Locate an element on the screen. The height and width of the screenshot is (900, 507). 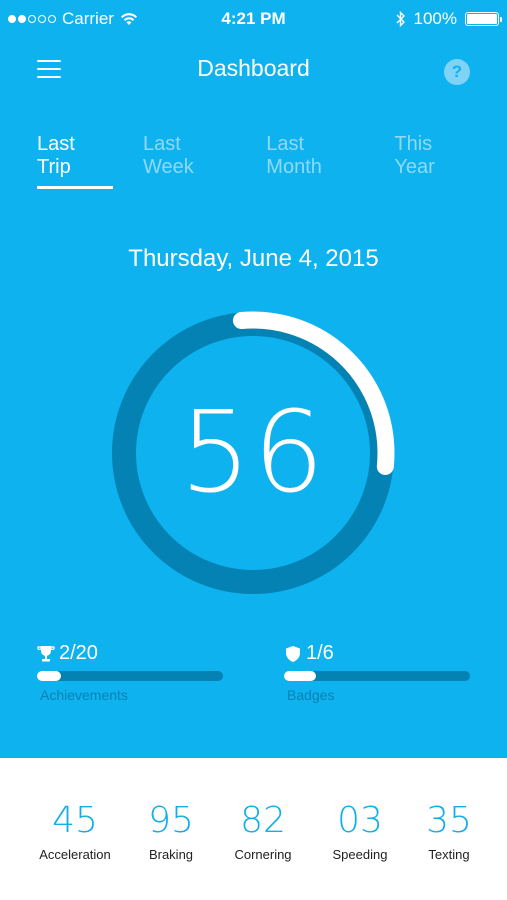
achievements-progress: 2/20 Achievements is located at coordinates (130, 672).